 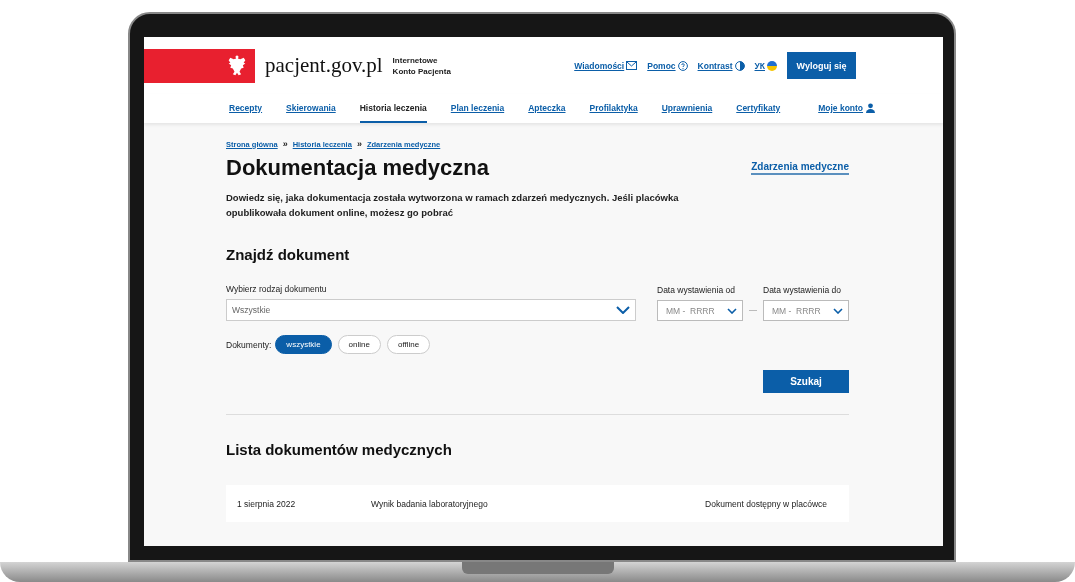 What do you see at coordinates (632, 65) in the screenshot?
I see `mail-icon` at bounding box center [632, 65].